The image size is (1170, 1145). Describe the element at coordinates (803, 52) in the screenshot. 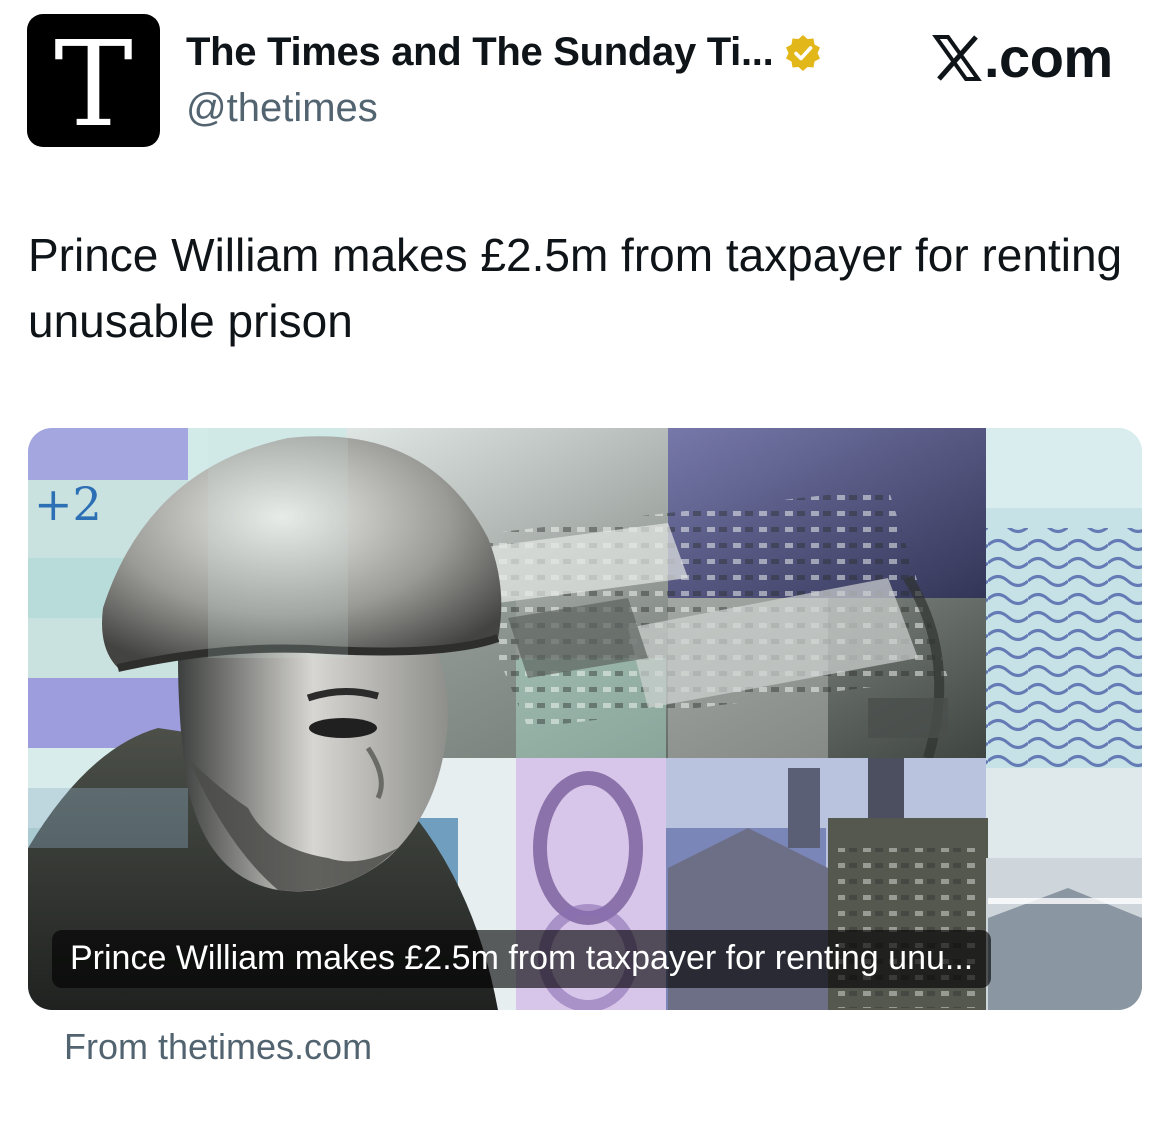

I see `verified-badge-icon` at that location.